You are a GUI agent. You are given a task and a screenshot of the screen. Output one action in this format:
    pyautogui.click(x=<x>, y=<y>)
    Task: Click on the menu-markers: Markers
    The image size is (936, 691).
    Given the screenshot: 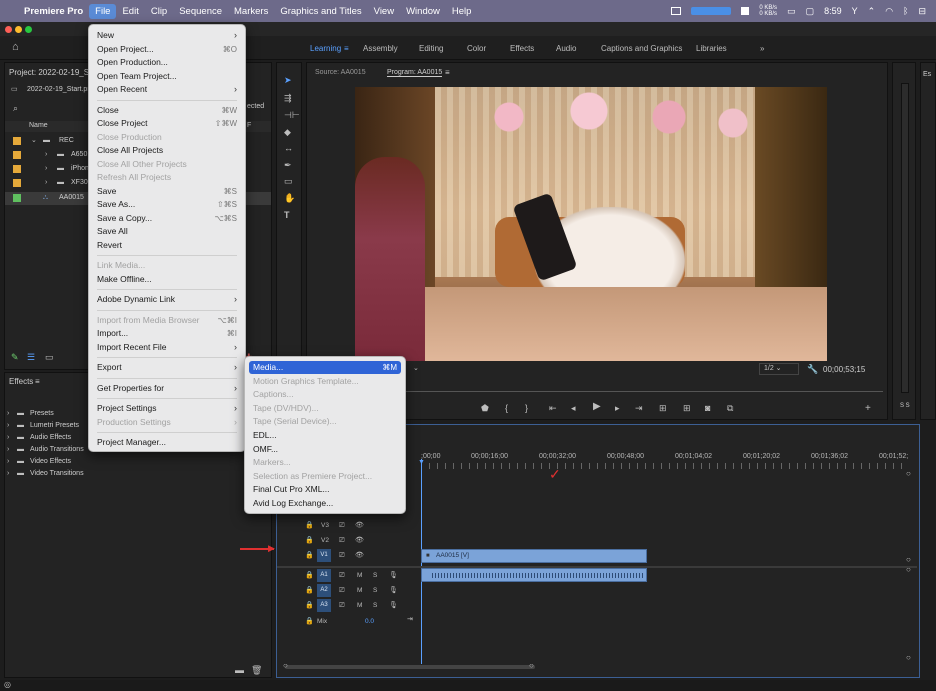 What is the action you would take?
    pyautogui.click(x=251, y=11)
    